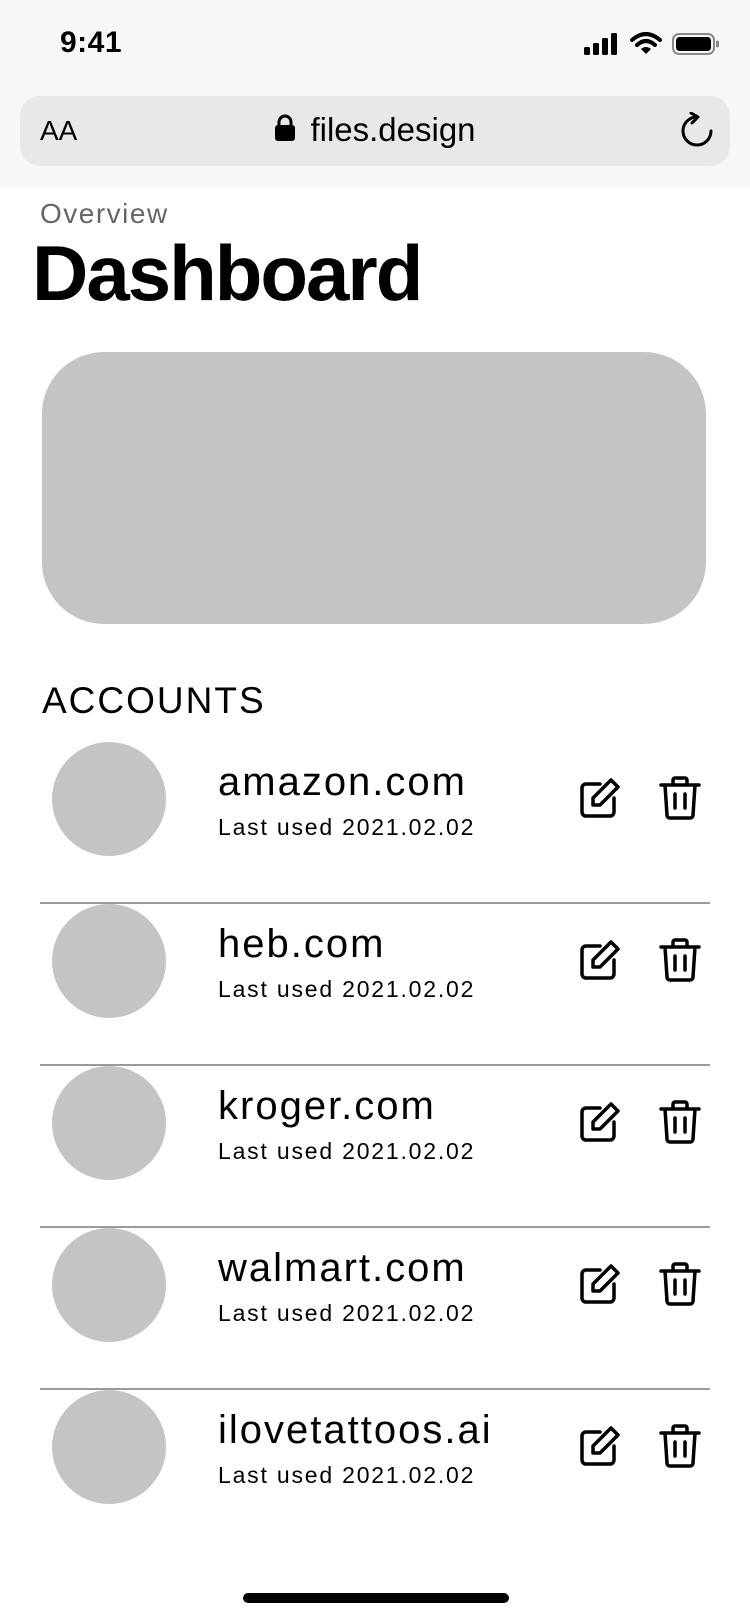  What do you see at coordinates (154, 700) in the screenshot?
I see `accounts-heading: ACCOUNTS` at bounding box center [154, 700].